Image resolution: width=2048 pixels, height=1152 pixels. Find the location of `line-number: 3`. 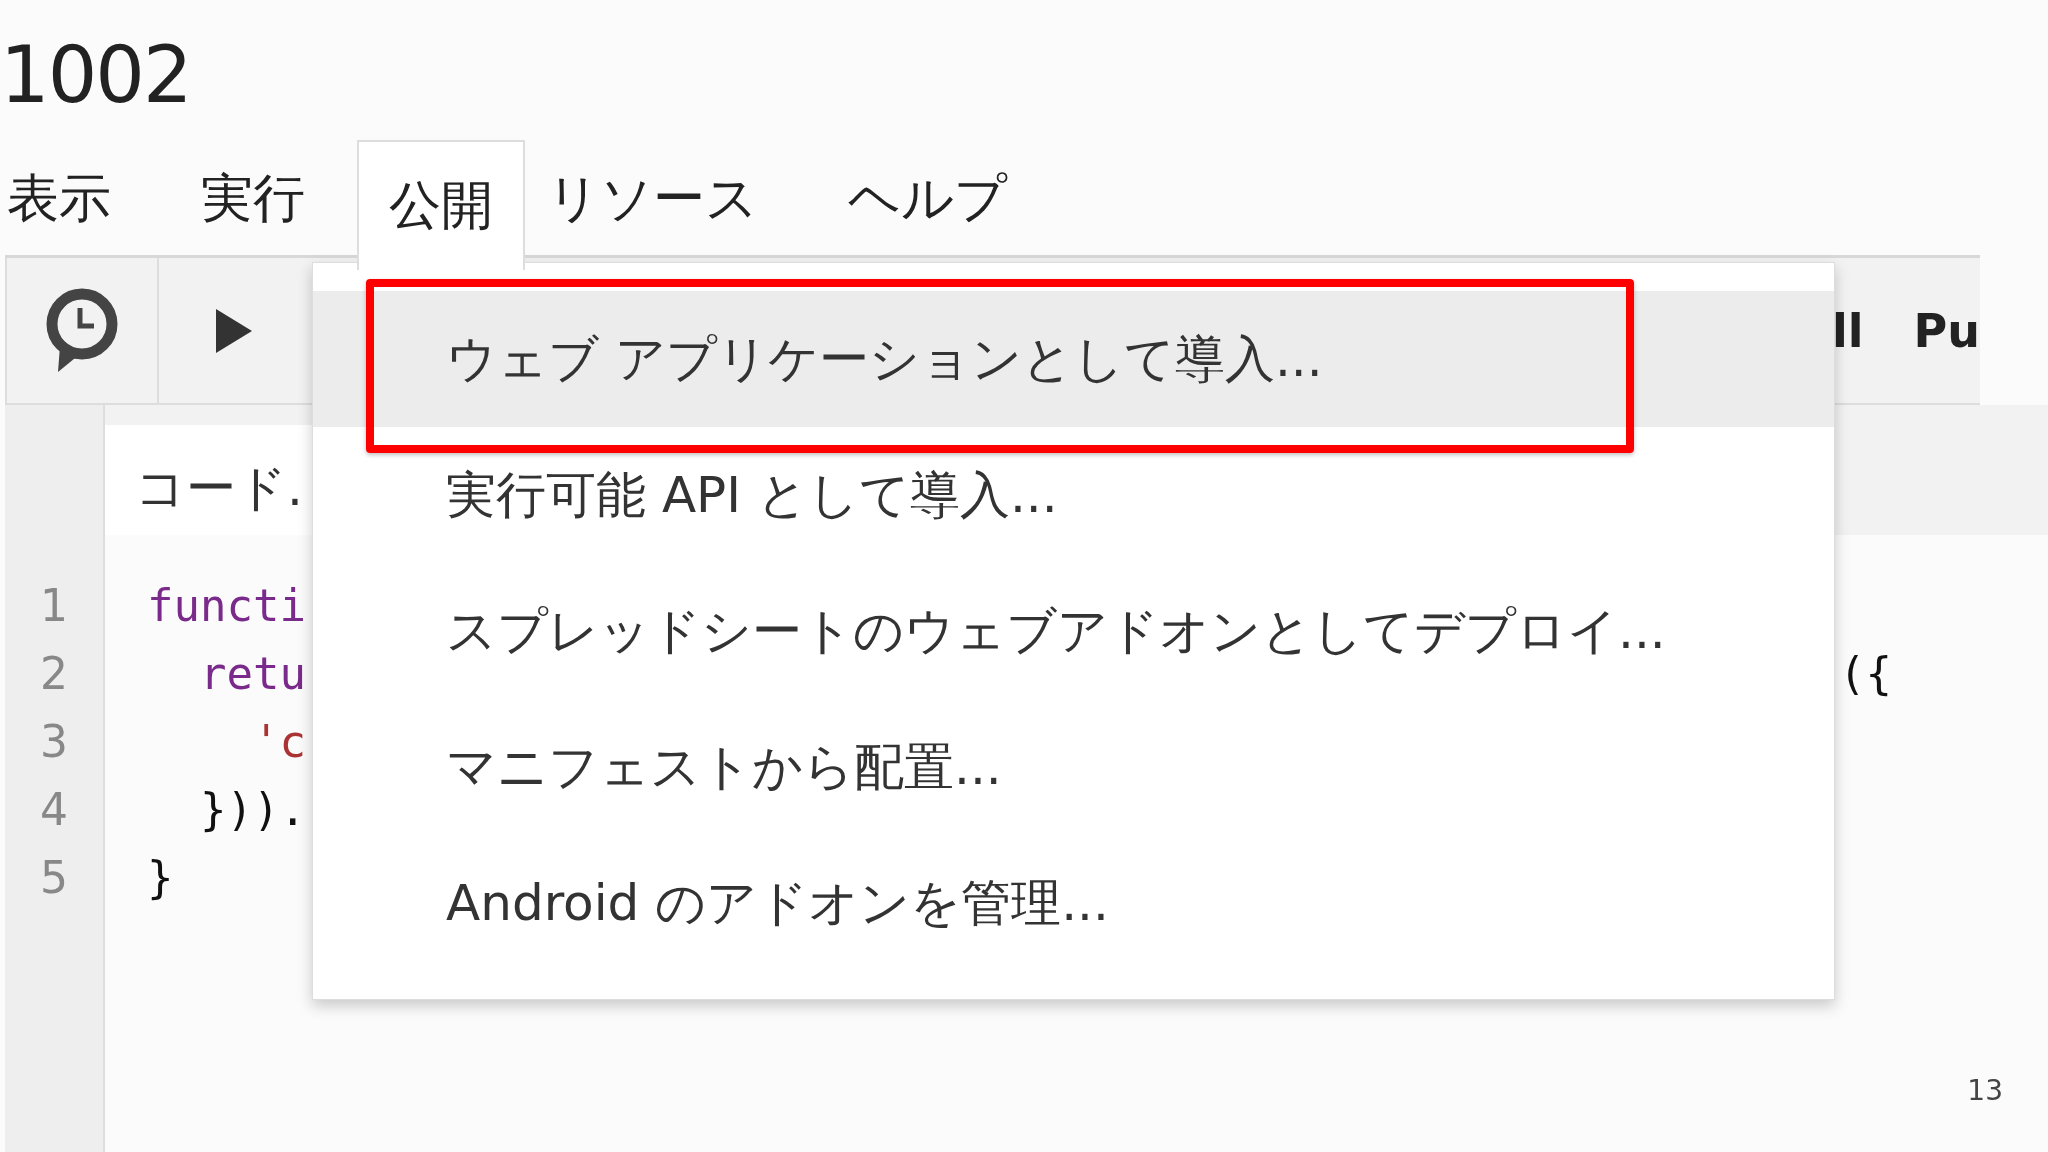

line-number: 3 is located at coordinates (54, 742).